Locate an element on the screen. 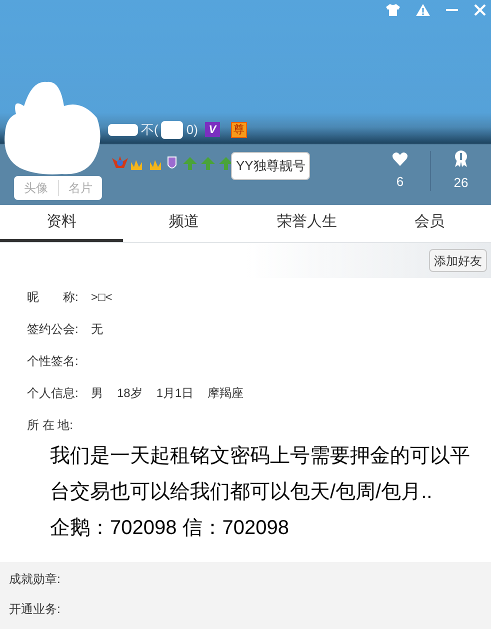 This screenshot has width=491, height=629. count-text: 6 is located at coordinates (400, 181).